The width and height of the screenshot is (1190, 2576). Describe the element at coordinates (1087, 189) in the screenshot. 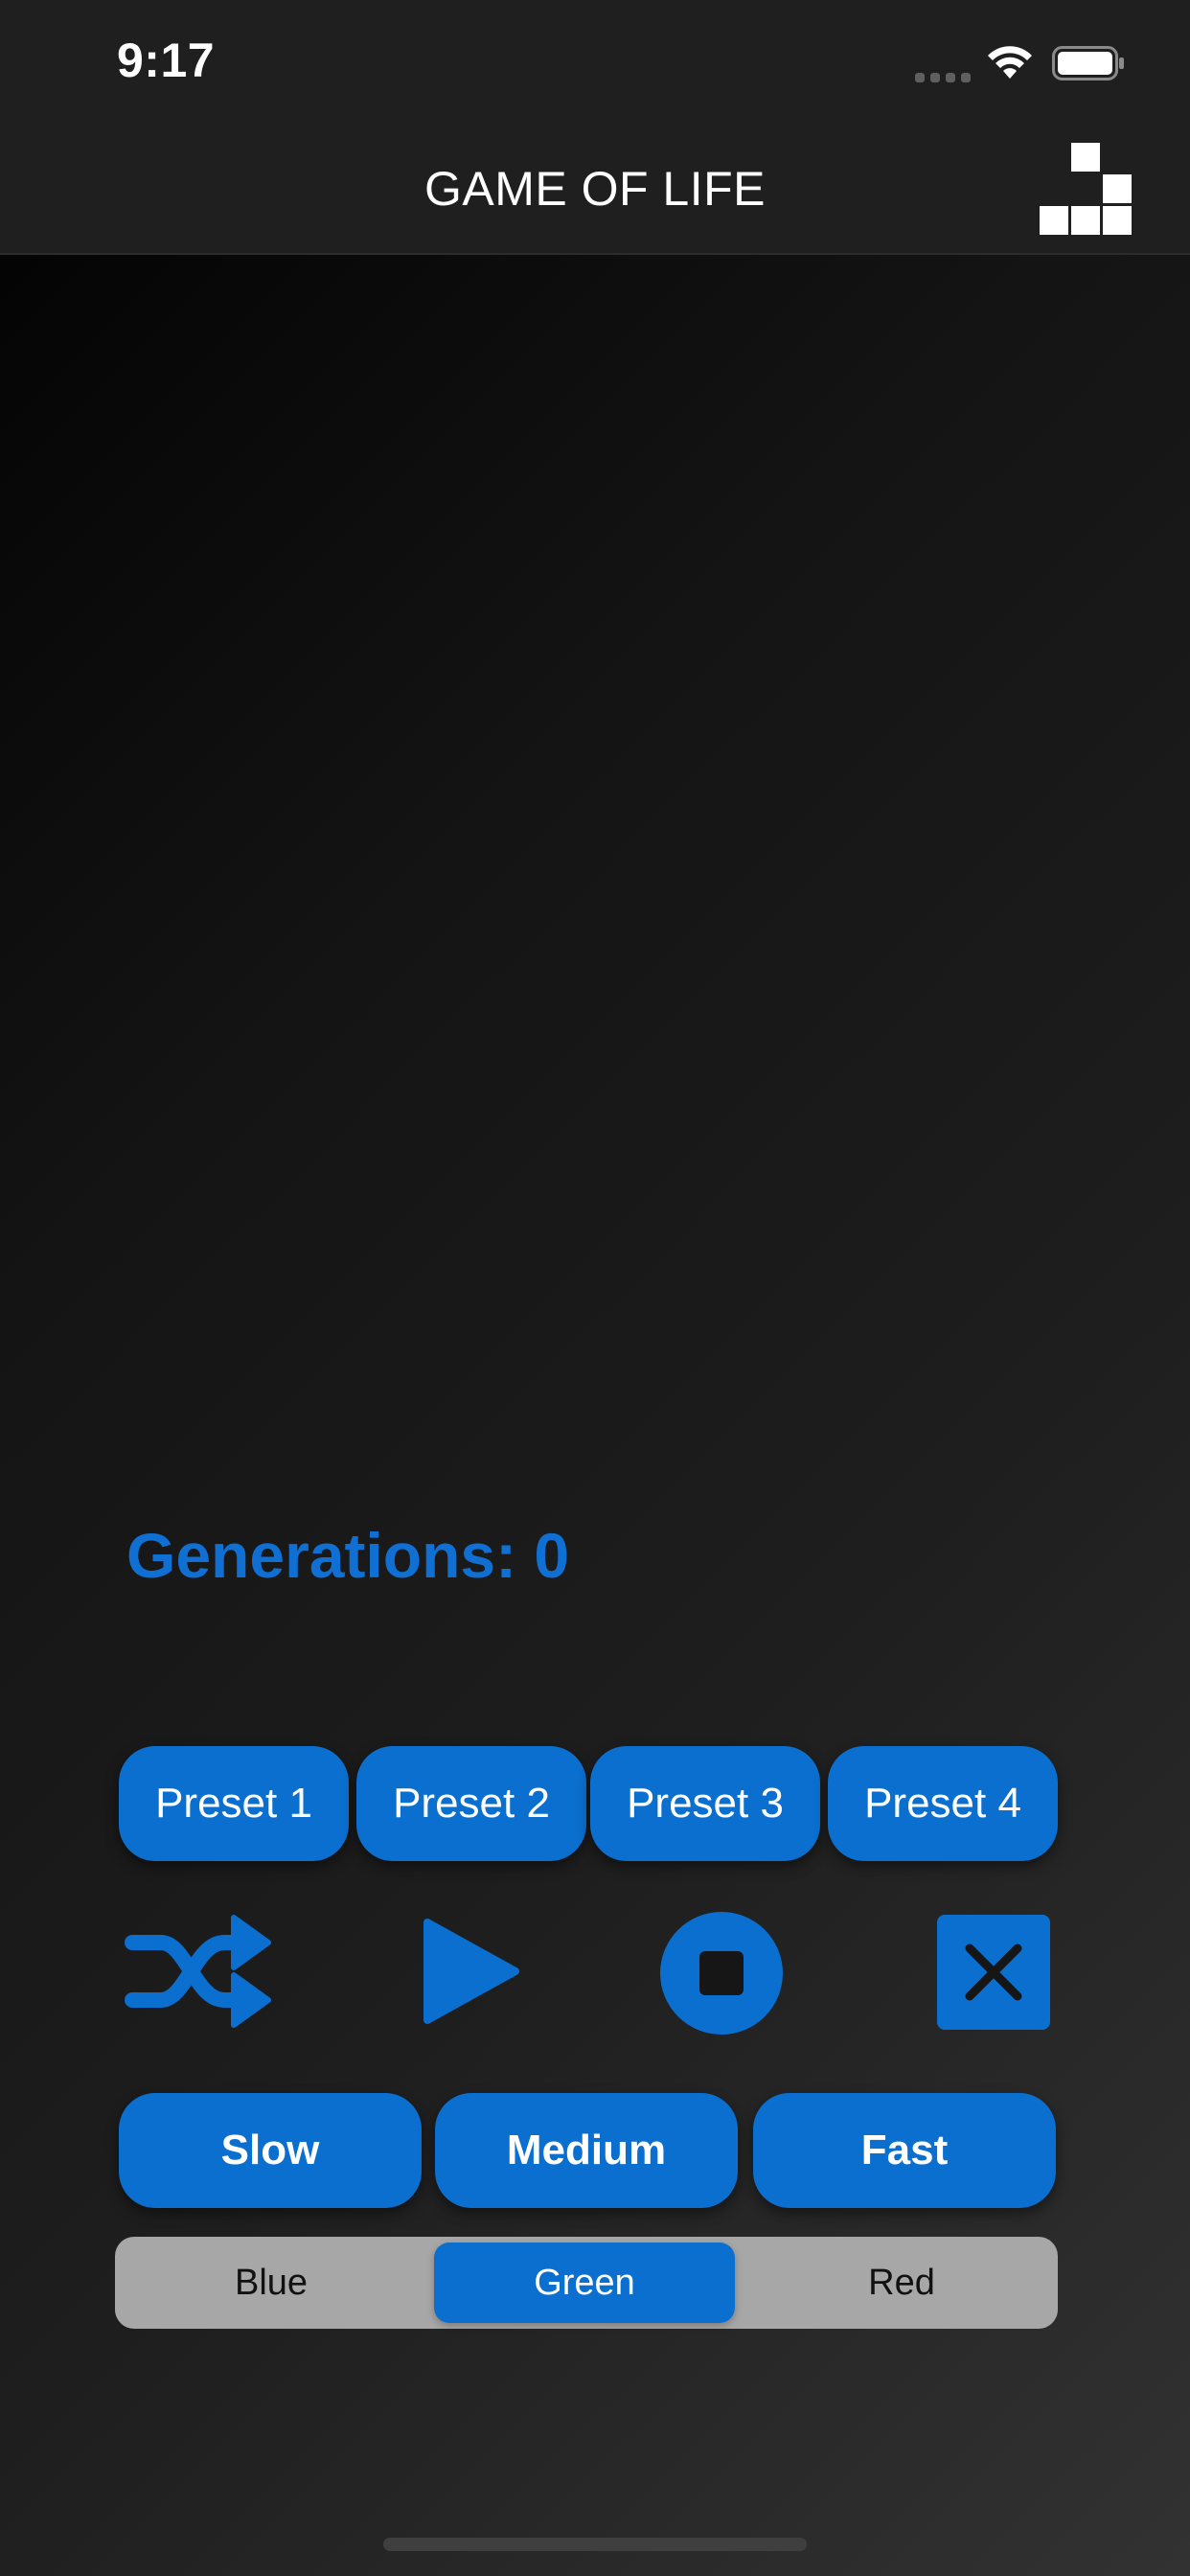

I see `glider-pattern-icon` at that location.